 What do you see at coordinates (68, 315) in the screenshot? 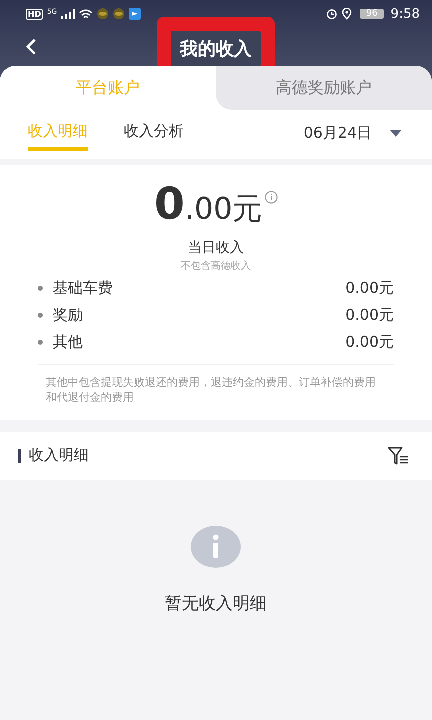
I see `income-item-name: 奖励` at bounding box center [68, 315].